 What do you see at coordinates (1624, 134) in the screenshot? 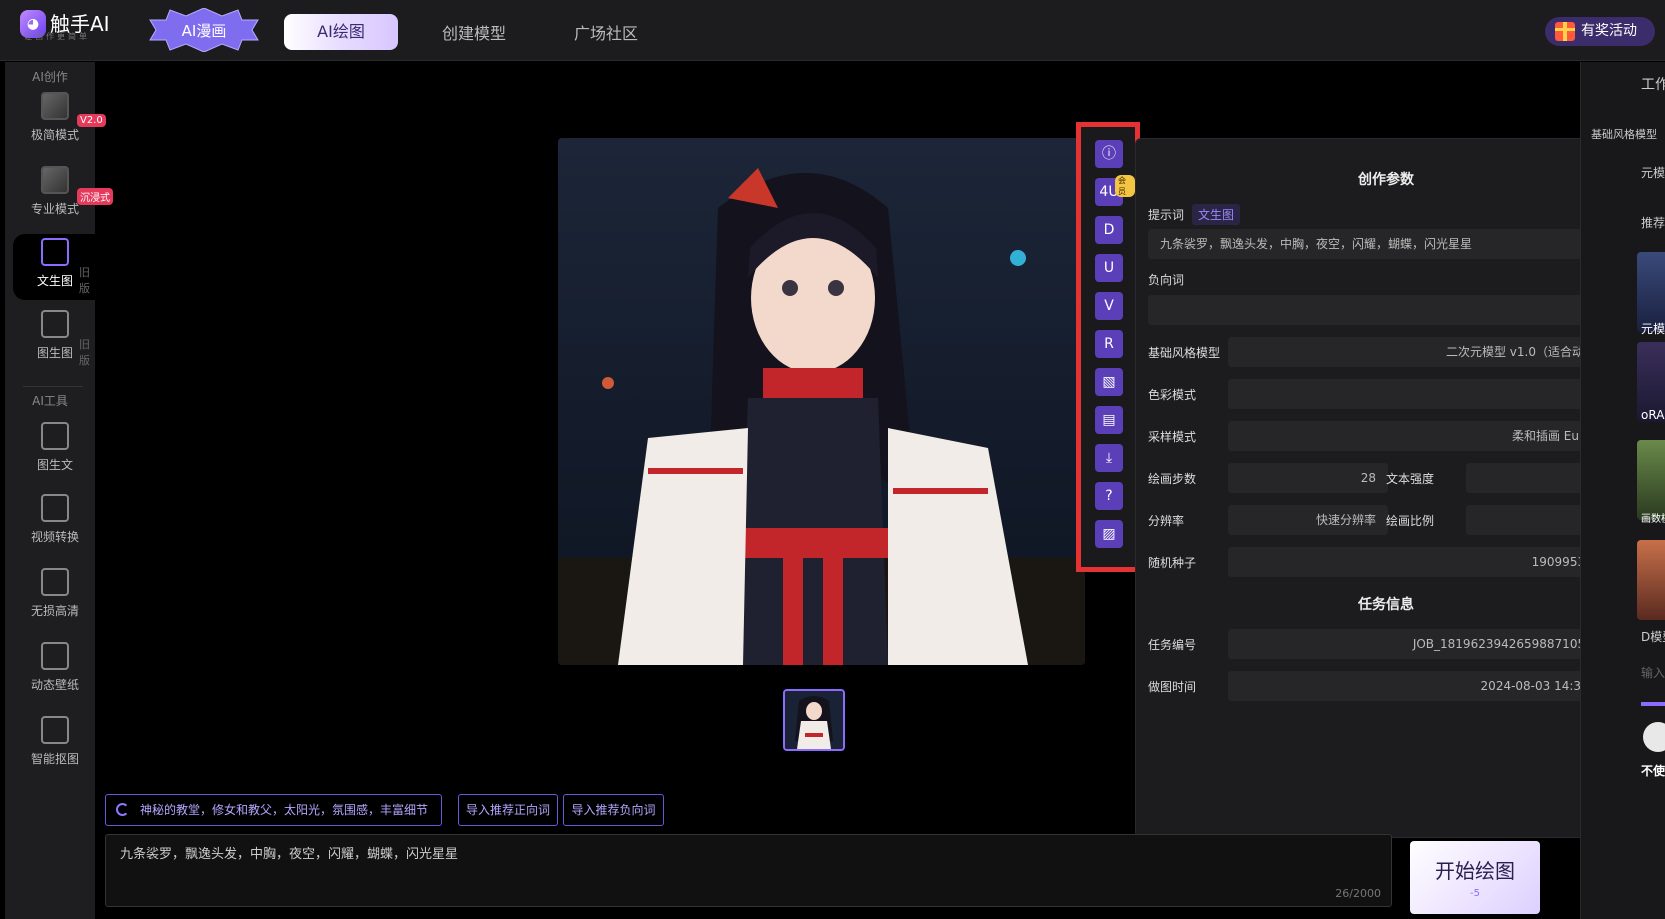
I see `base-model-heading: 基础风格模型` at bounding box center [1624, 134].